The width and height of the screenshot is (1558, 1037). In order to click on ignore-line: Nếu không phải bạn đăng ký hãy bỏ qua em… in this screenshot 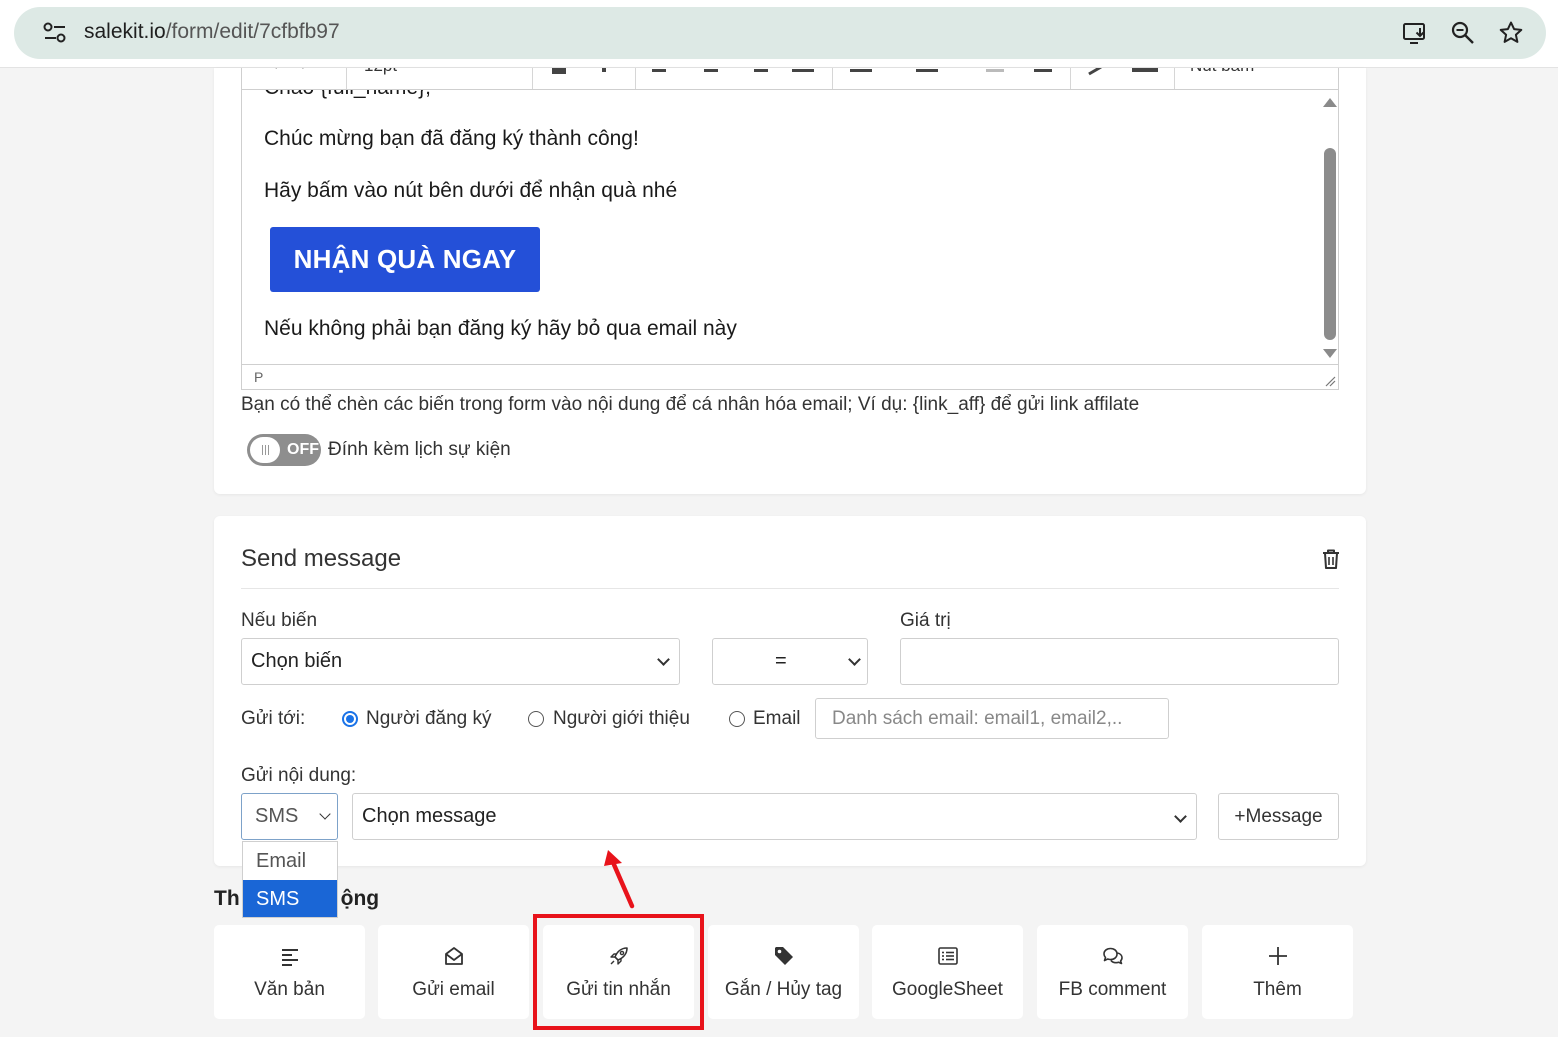, I will do `click(500, 328)`.